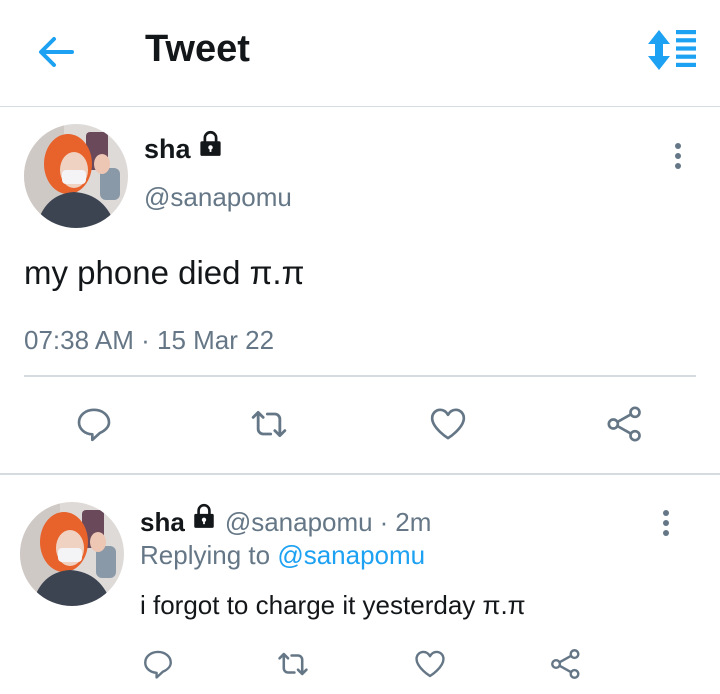 The height and width of the screenshot is (694, 720). Describe the element at coordinates (333, 605) in the screenshot. I see `reply-text: i forgot to charge it yesterday π.π` at that location.